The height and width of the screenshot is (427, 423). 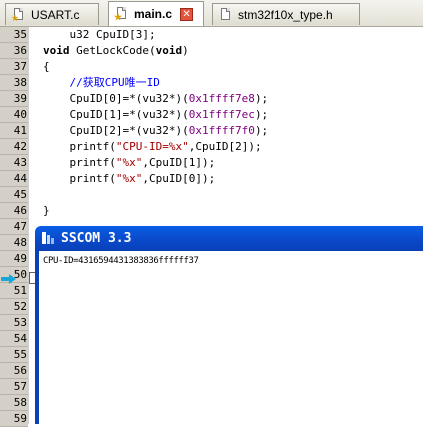 I want to click on code-text: GetLockCode(, so click(x=112, y=50).